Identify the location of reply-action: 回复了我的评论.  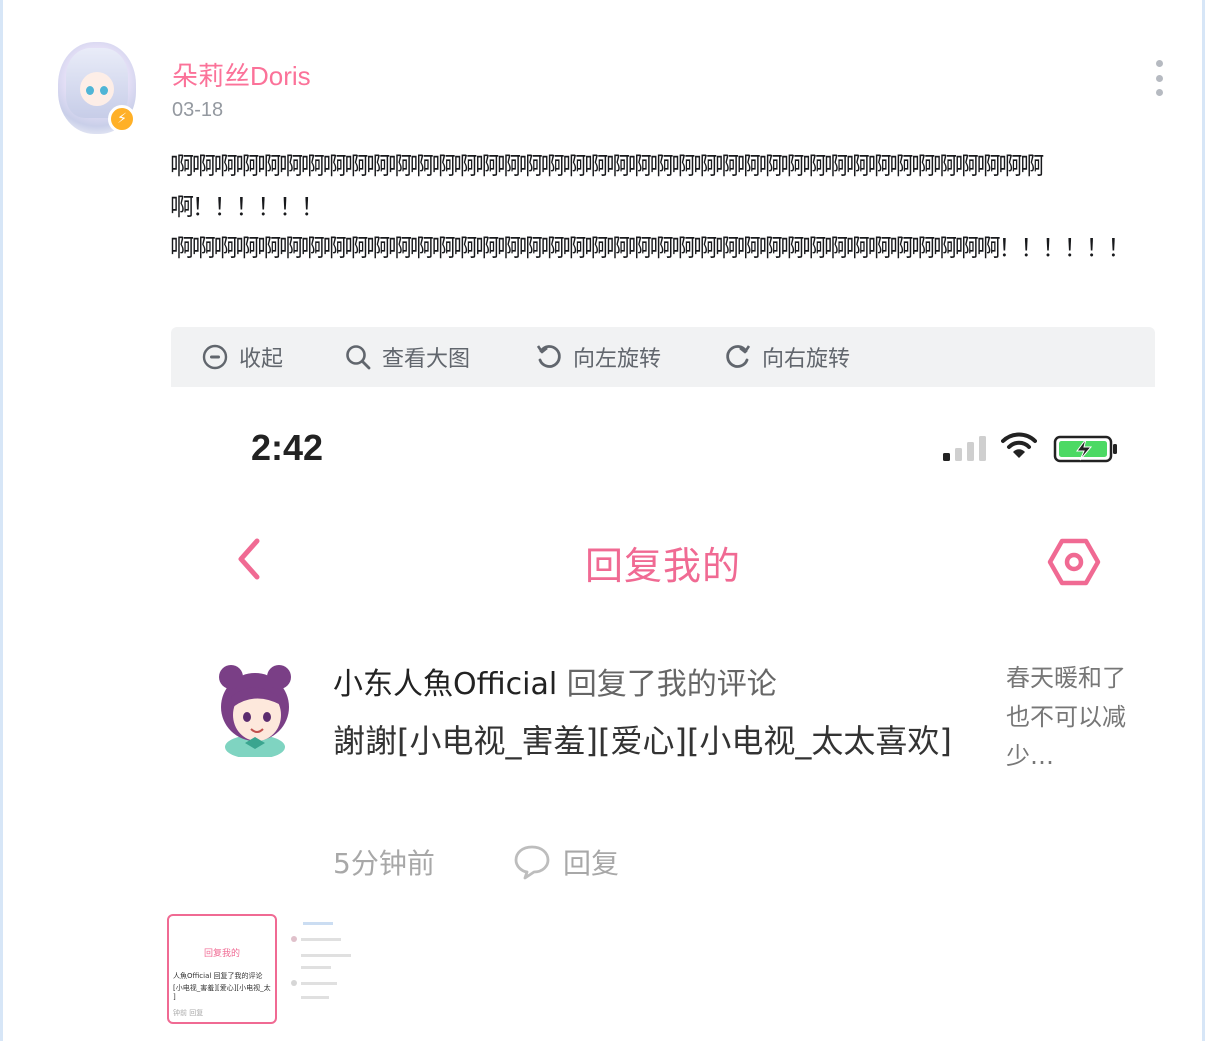
(667, 684).